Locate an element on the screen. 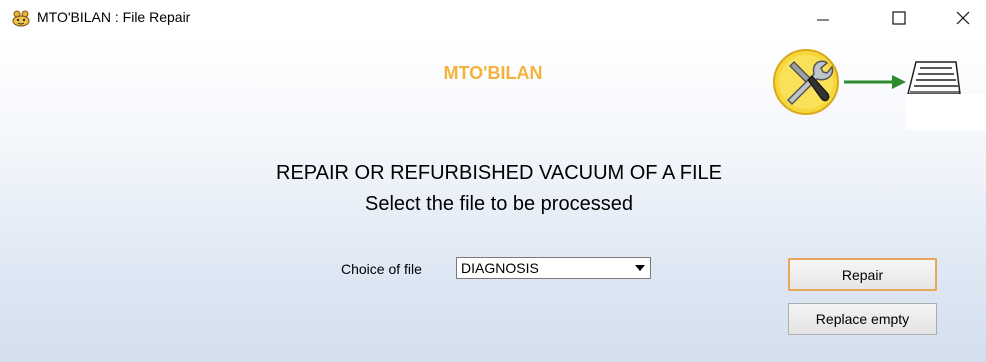 The height and width of the screenshot is (362, 986). page-heading: REPAIR OR REFURBISHED VACUUM OF A FILE is located at coordinates (499, 173).